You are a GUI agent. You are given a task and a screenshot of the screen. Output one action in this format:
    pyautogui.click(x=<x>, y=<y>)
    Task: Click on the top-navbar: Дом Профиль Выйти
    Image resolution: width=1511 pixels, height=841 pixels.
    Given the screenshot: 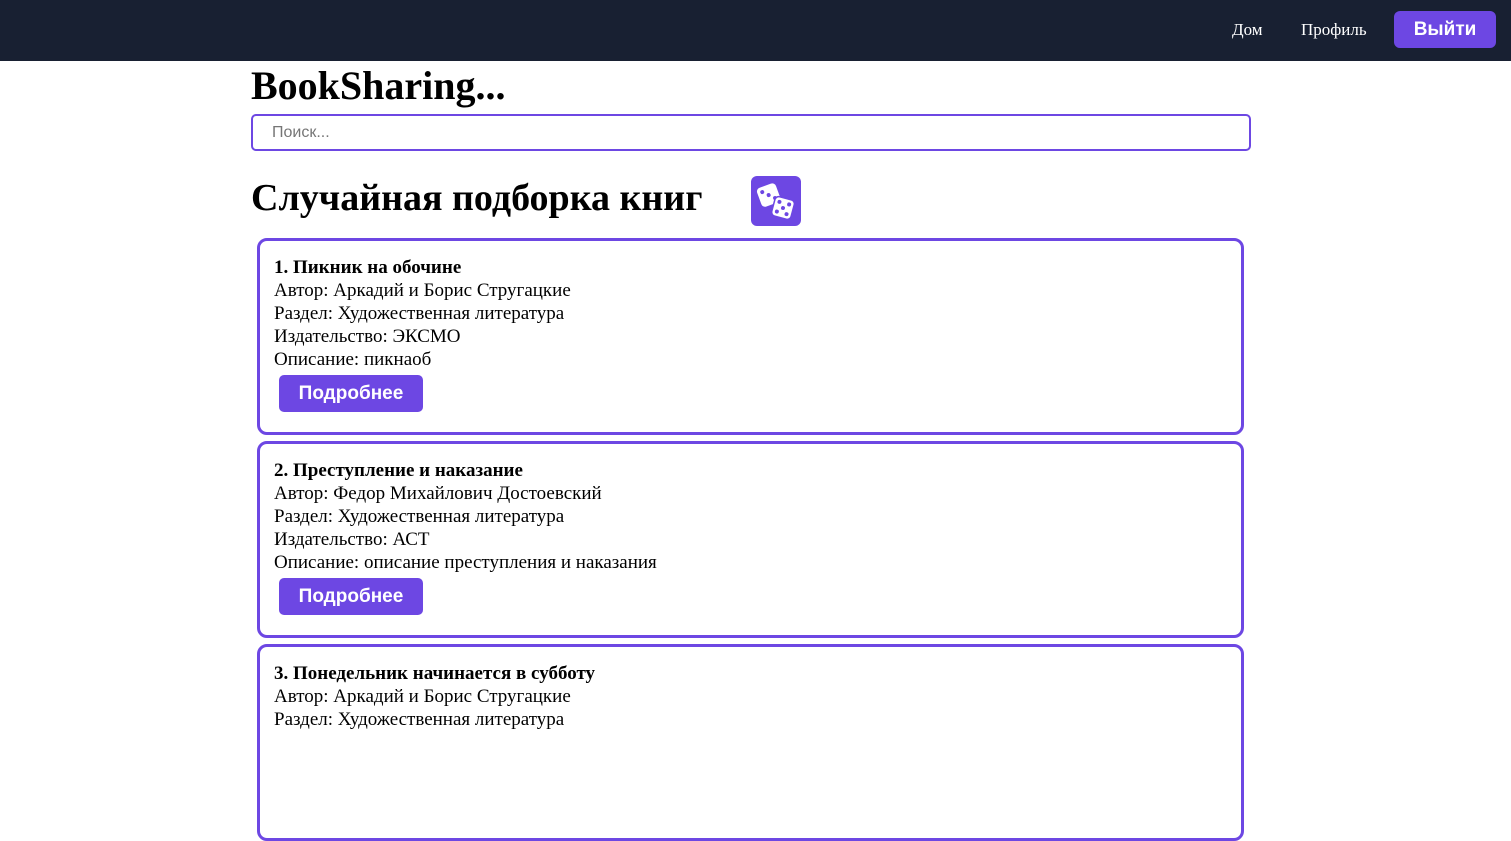 What is the action you would take?
    pyautogui.click(x=755, y=30)
    